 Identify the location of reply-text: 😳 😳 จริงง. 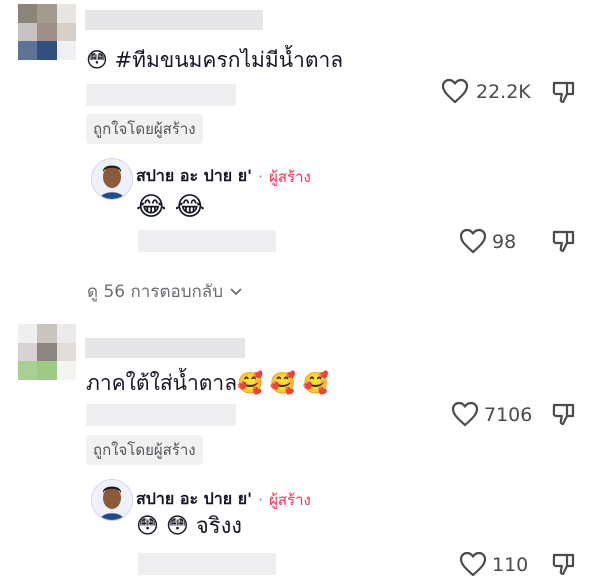
(189, 526).